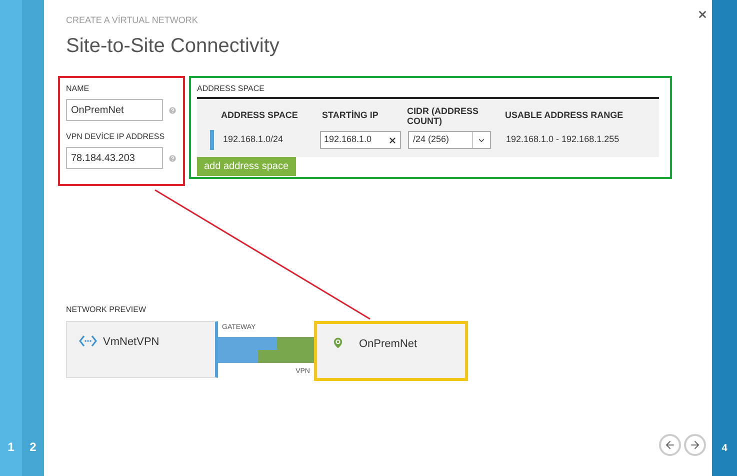  What do you see at coordinates (392, 140) in the screenshot?
I see `clear-icon` at bounding box center [392, 140].